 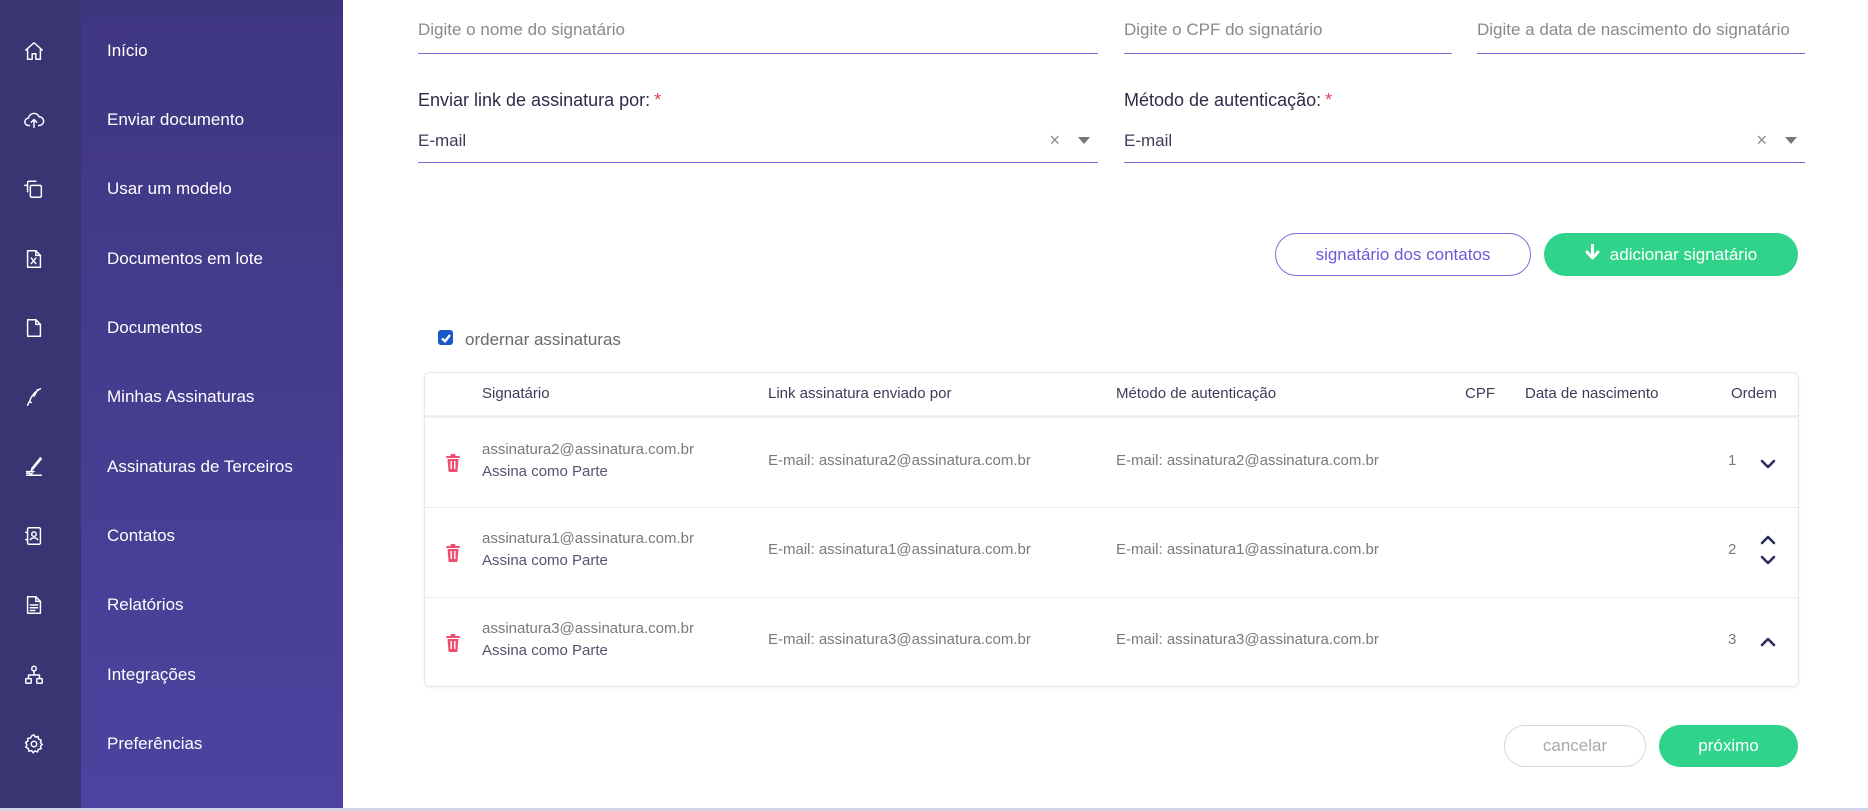 I want to click on sidebar-item-label: Contatos, so click(x=141, y=535).